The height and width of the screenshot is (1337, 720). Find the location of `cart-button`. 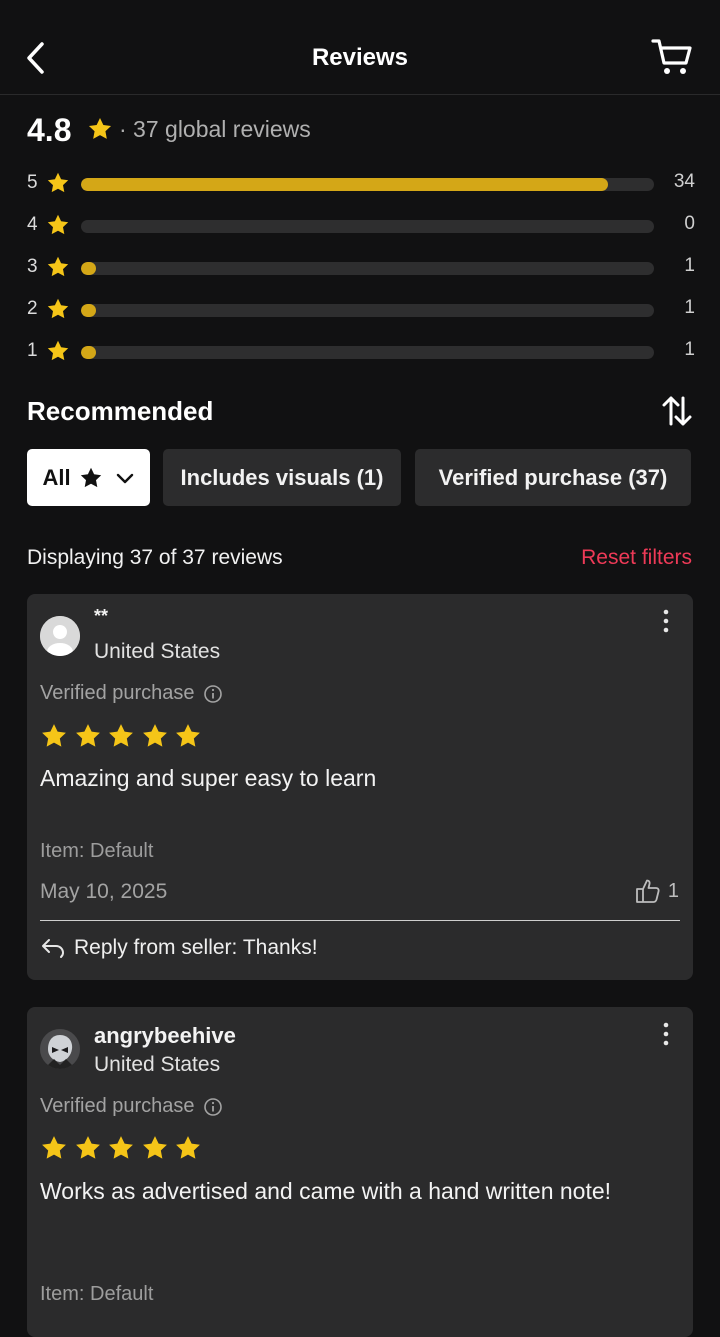

cart-button is located at coordinates (672, 58).